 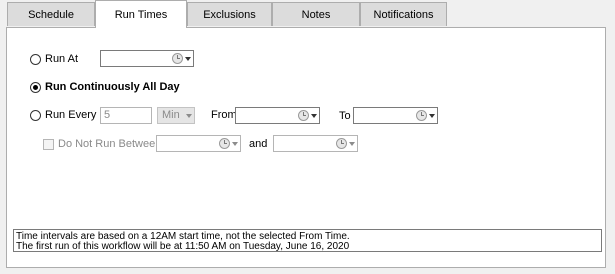 I want to click on from-label: From, so click(x=224, y=115).